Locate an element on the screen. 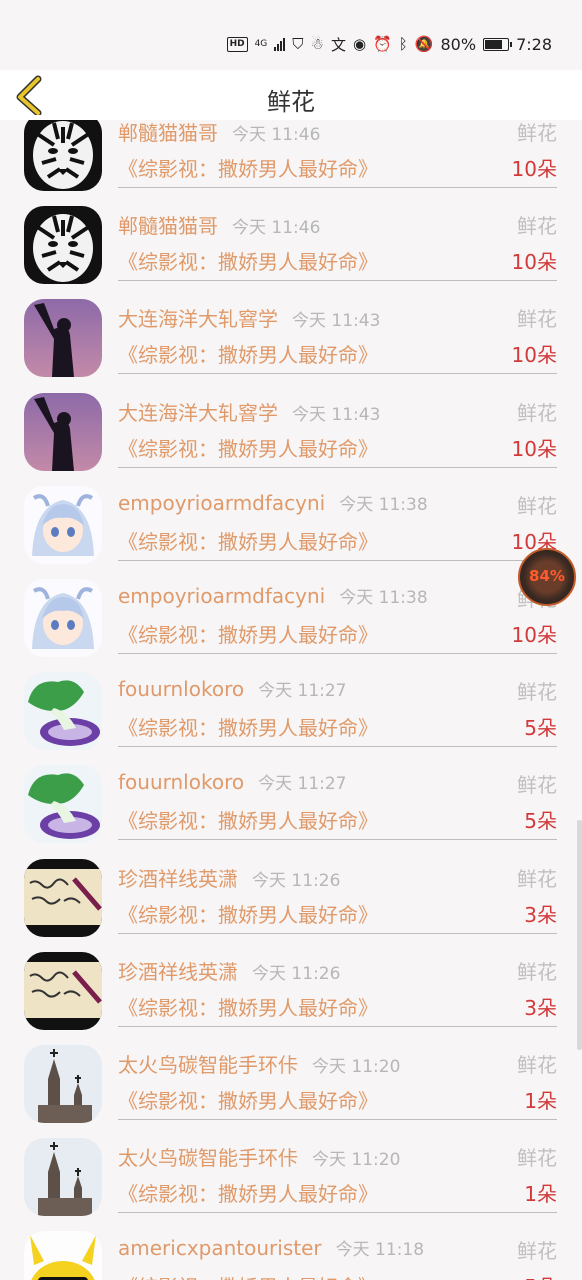 The image size is (582, 1280). mute-icon: 🔕 is located at coordinates (424, 44).